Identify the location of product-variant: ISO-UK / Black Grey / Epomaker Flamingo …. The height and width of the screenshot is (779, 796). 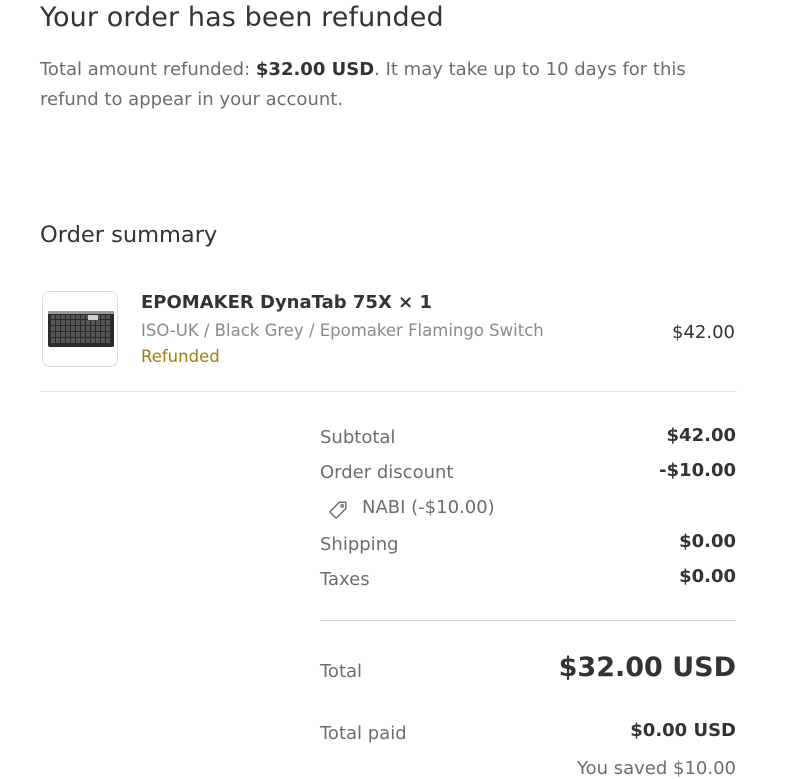
(342, 330).